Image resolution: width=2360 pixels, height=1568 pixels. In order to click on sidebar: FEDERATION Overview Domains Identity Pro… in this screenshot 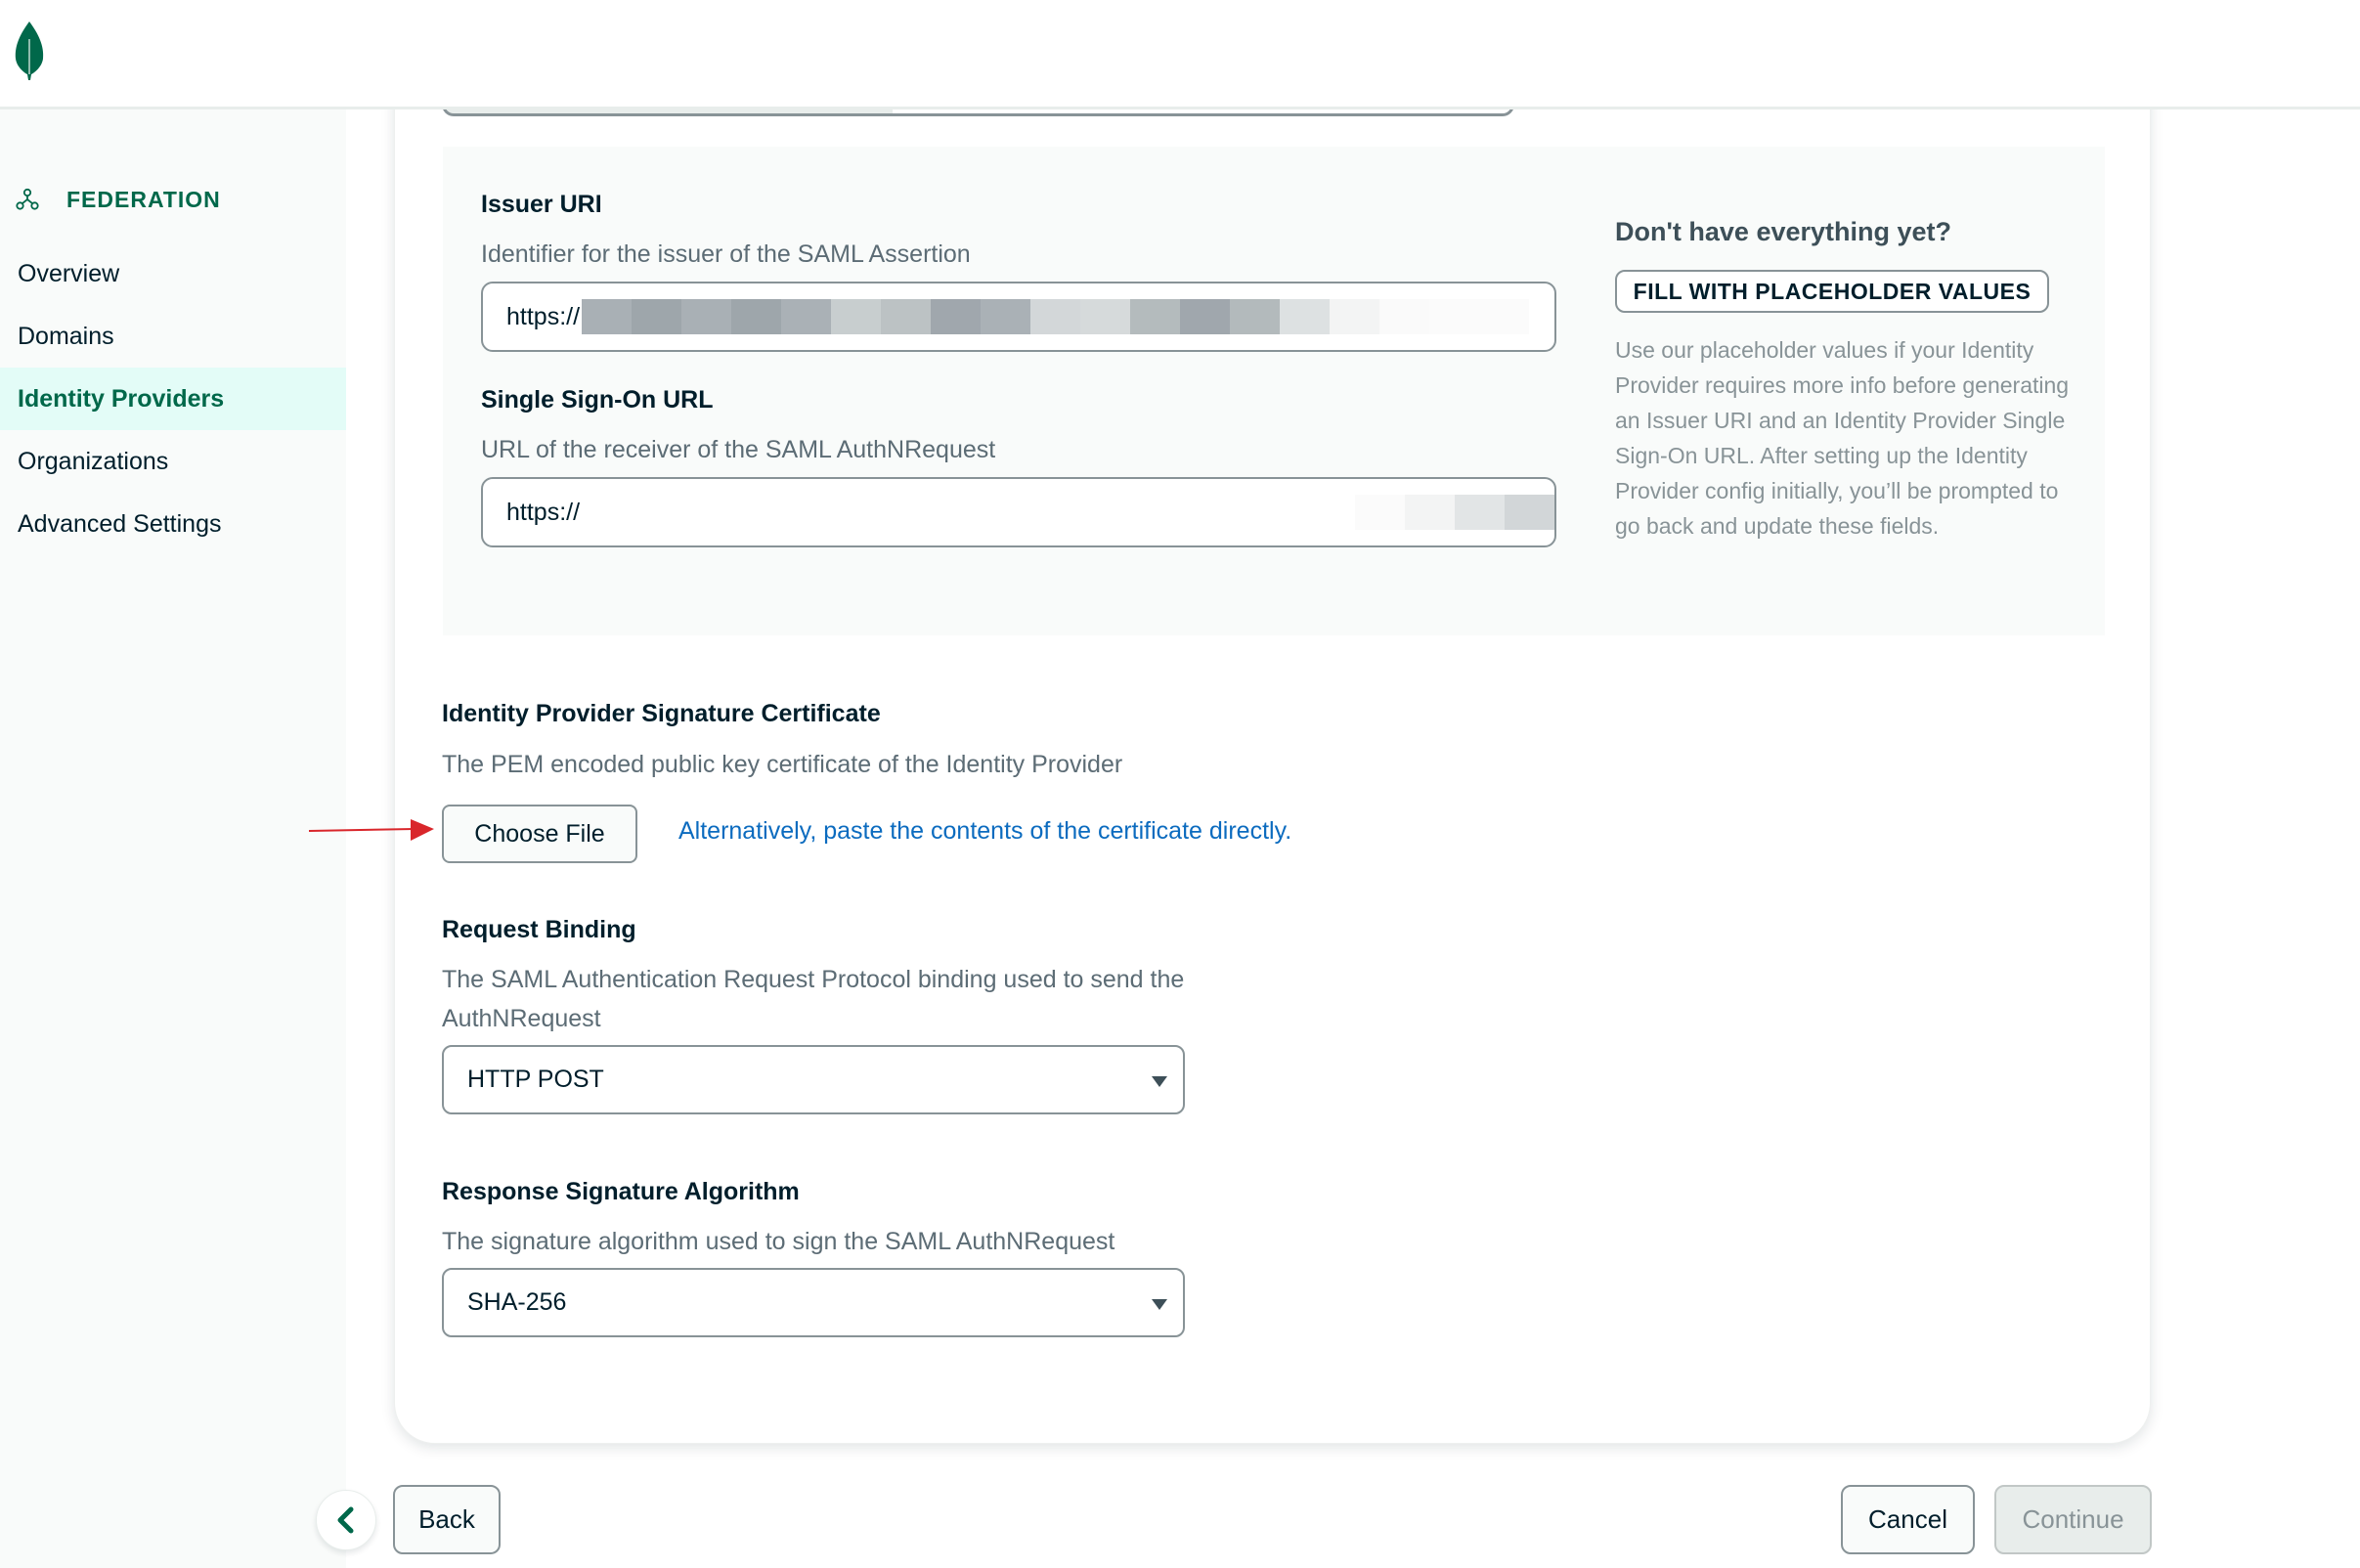, I will do `click(173, 839)`.